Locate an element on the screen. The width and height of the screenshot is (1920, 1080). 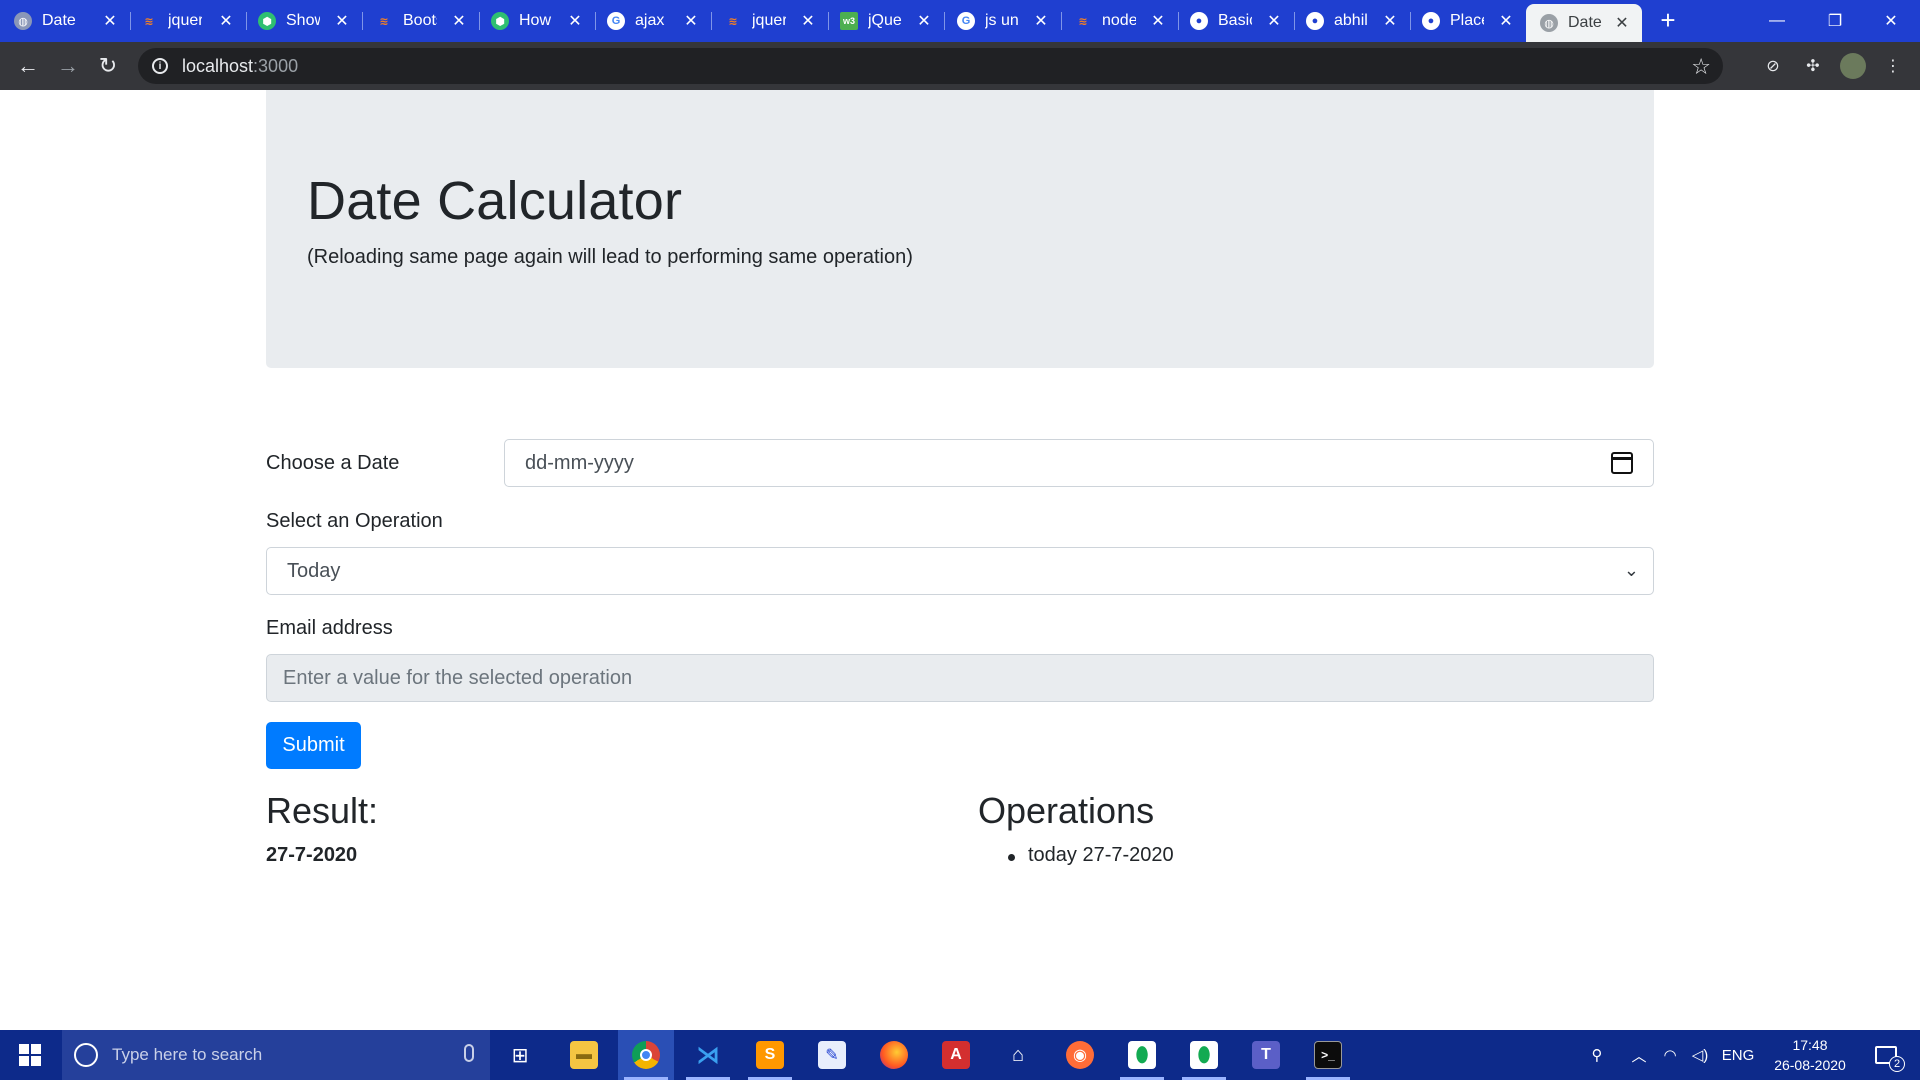
postman-app: ◉ is located at coordinates (1080, 1055).